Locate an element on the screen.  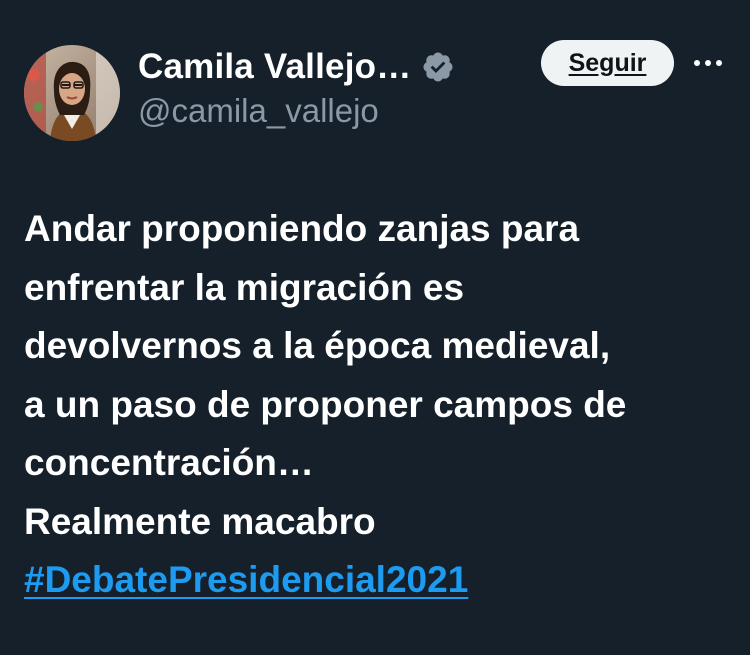
hashtag-link: #DebatePresidencial2021 is located at coordinates (246, 579).